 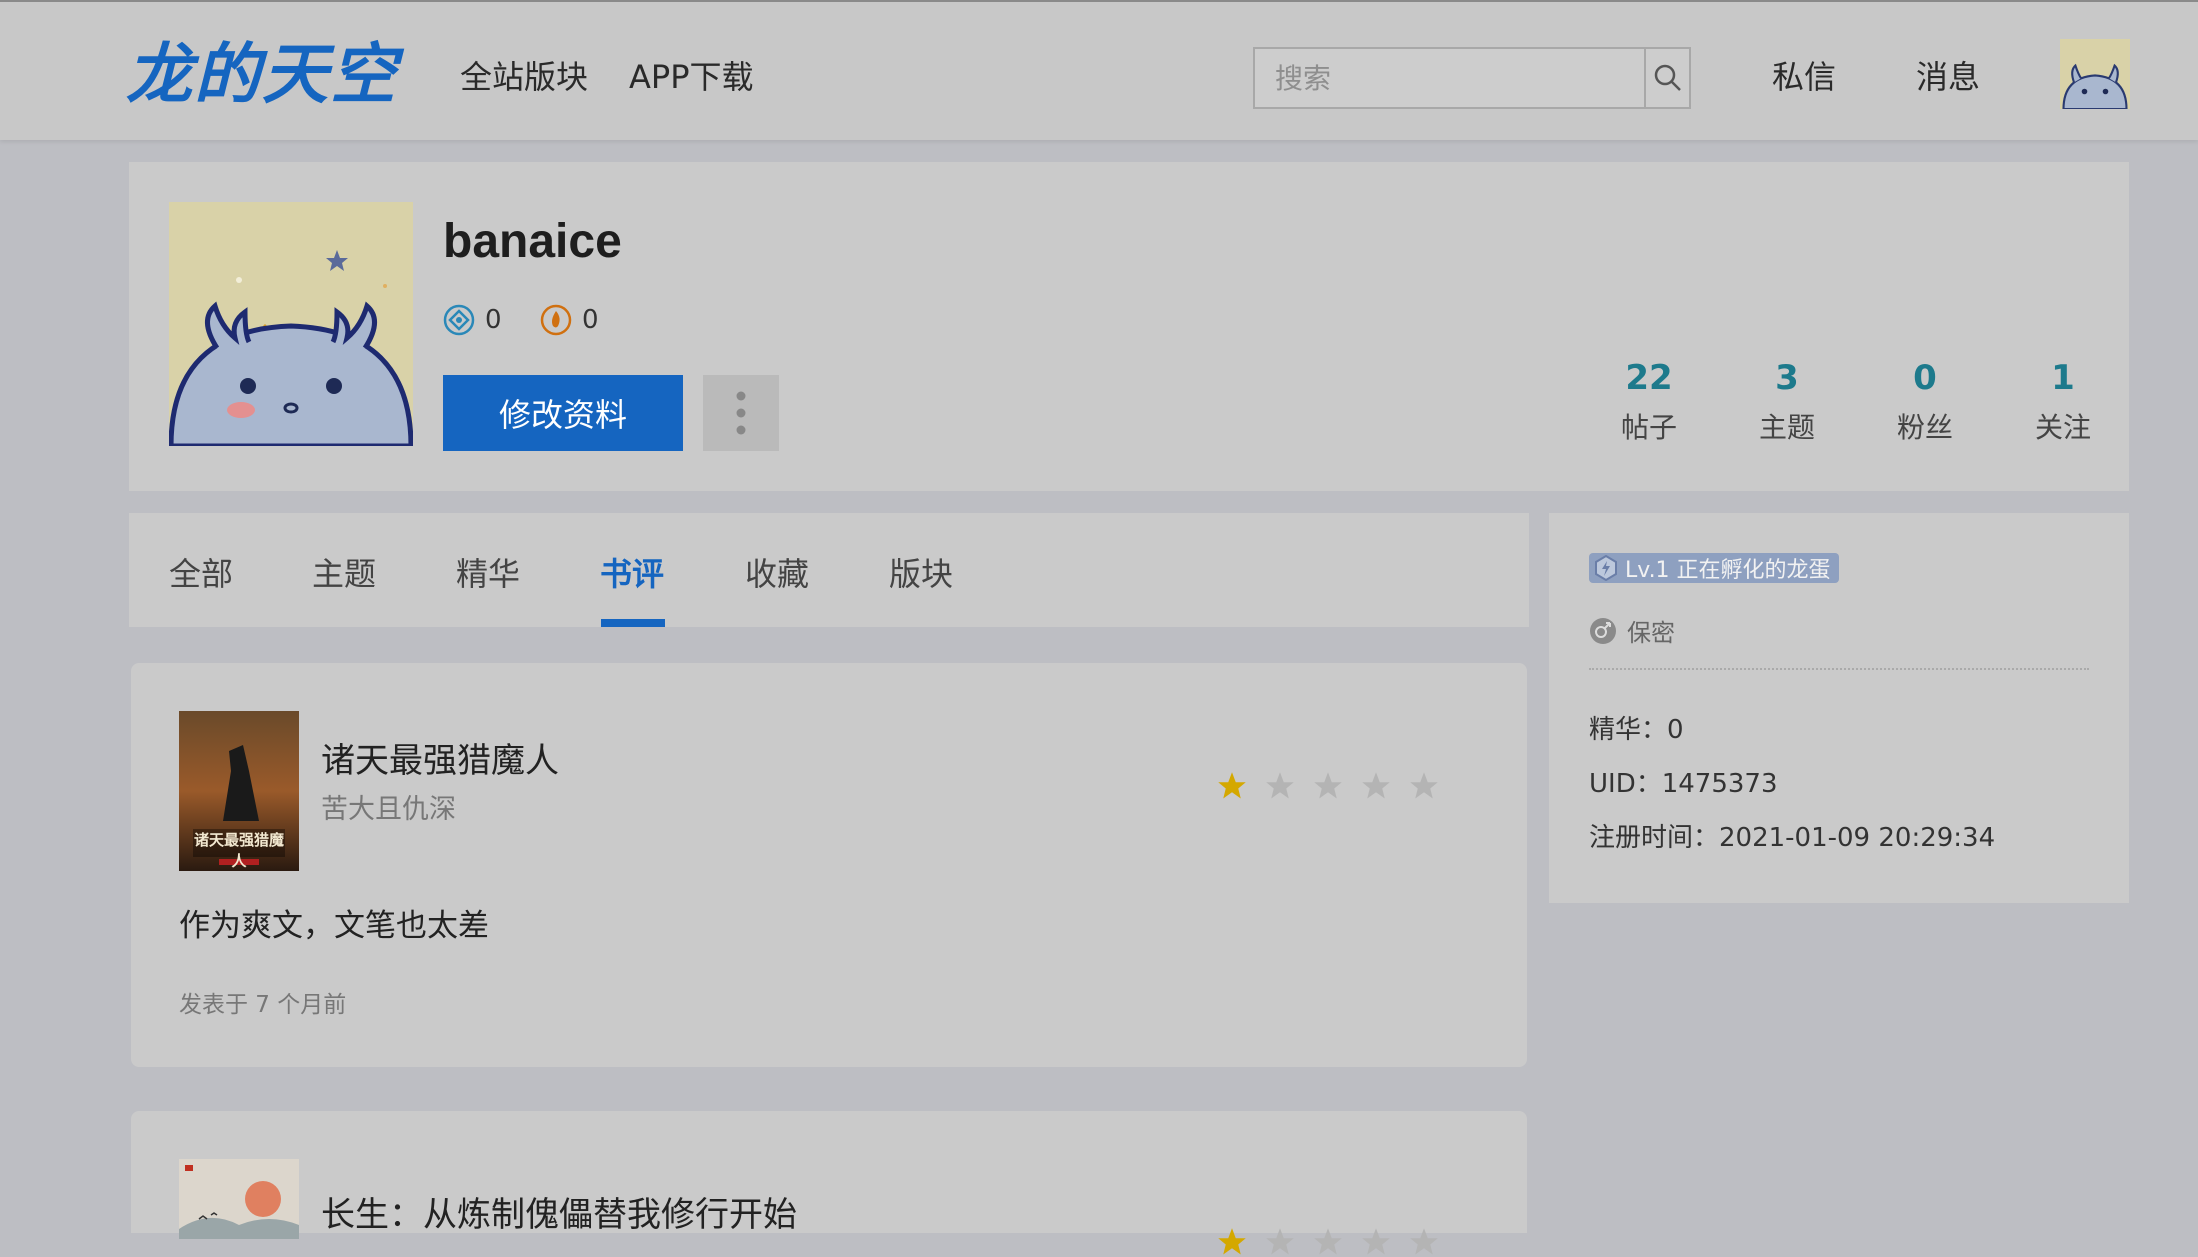 I want to click on search-icon, so click(x=1667, y=77).